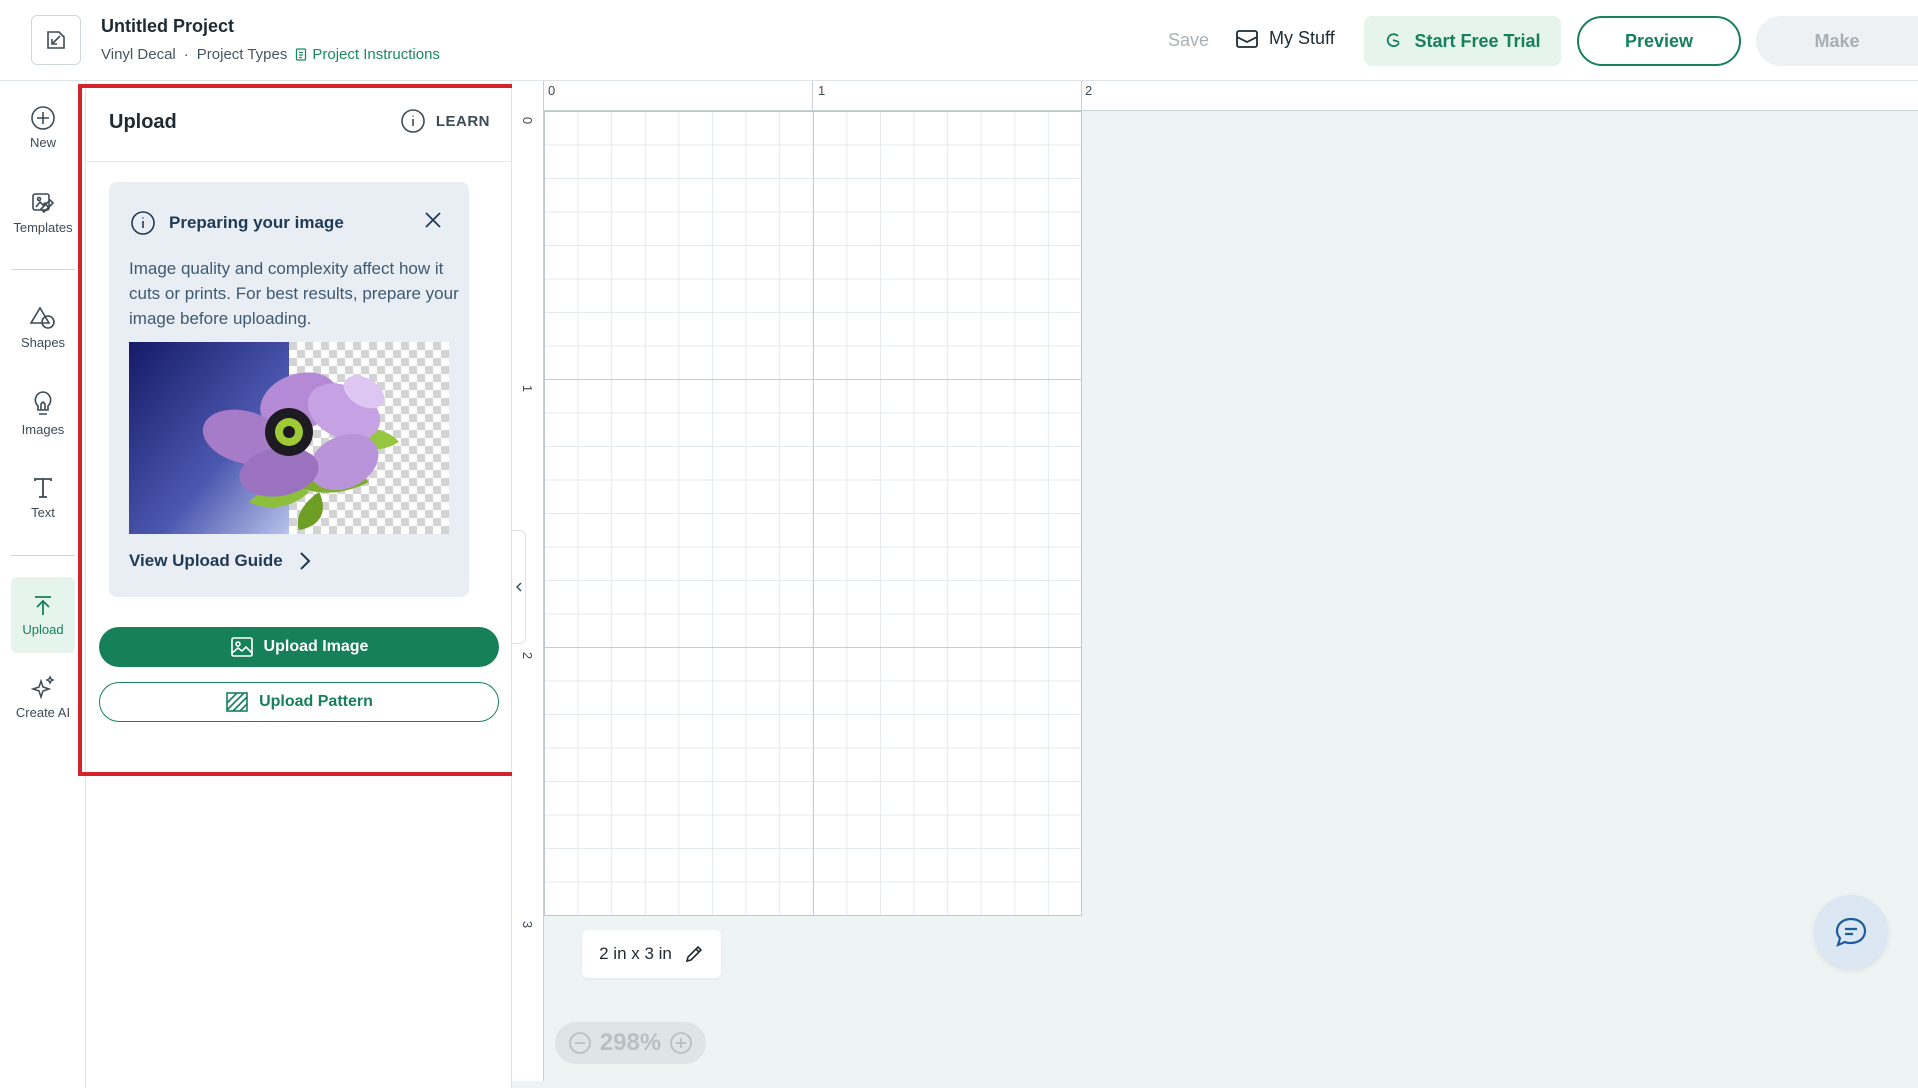 The height and width of the screenshot is (1088, 1918). I want to click on project-types-link: Project Types, so click(242, 54).